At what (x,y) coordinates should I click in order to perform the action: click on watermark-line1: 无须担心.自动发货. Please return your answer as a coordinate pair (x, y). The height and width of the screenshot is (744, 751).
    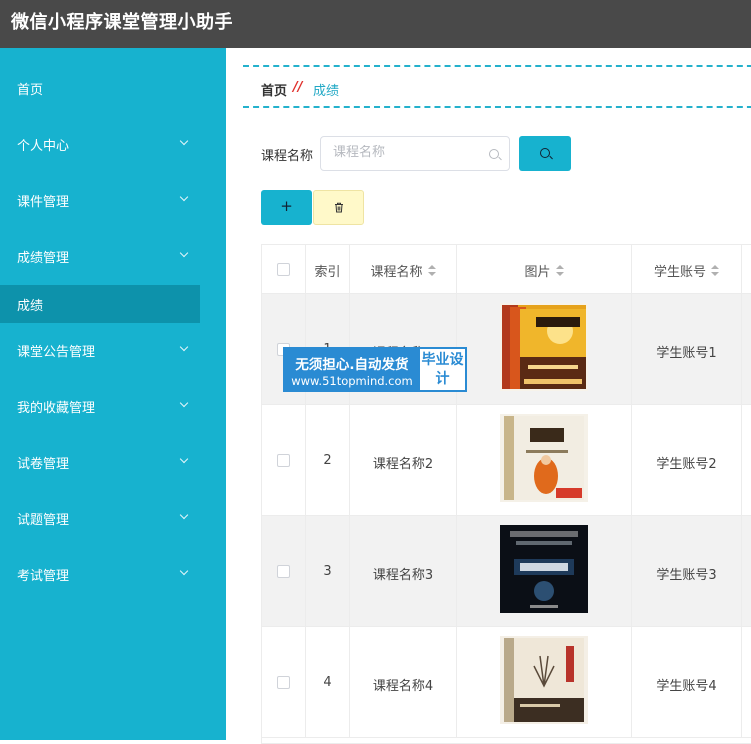
    Looking at the image, I should click on (352, 365).